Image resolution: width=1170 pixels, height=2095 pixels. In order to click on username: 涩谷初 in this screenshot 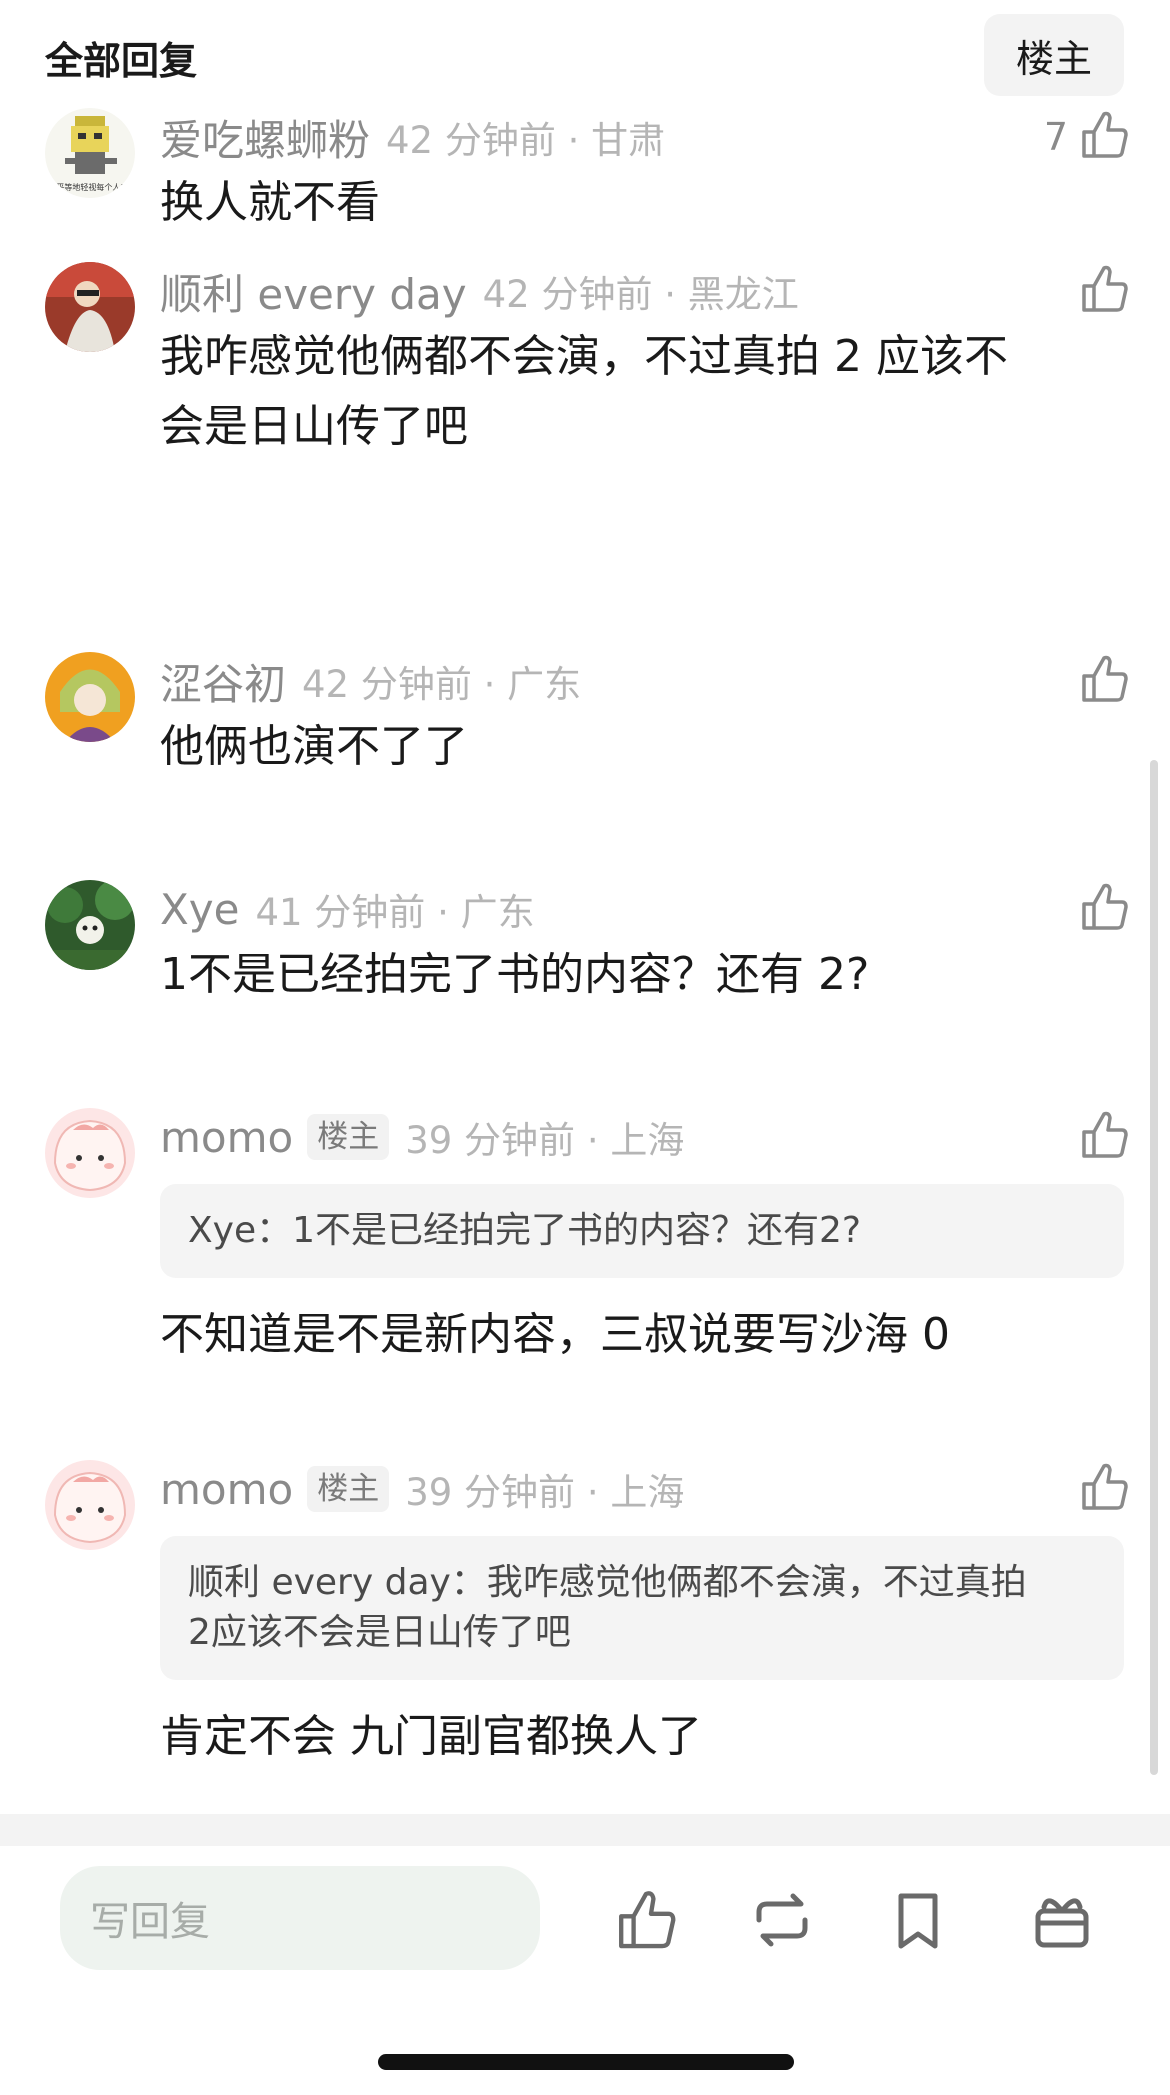, I will do `click(223, 681)`.